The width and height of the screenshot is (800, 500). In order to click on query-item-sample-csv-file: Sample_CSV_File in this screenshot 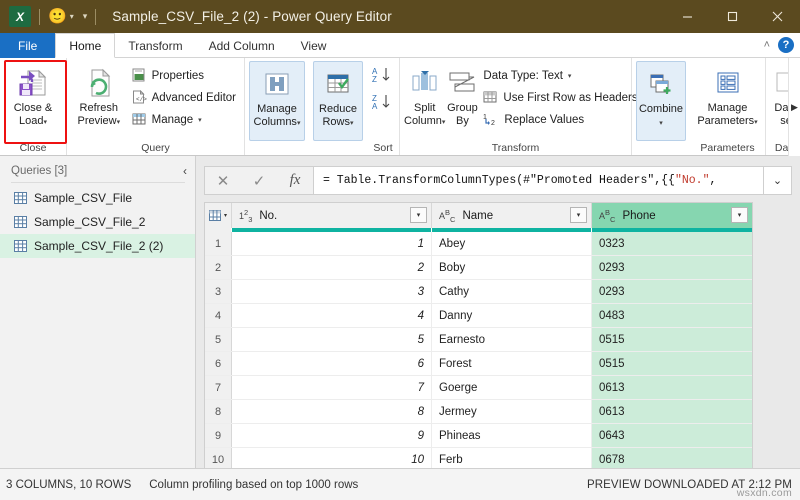, I will do `click(97, 198)`.